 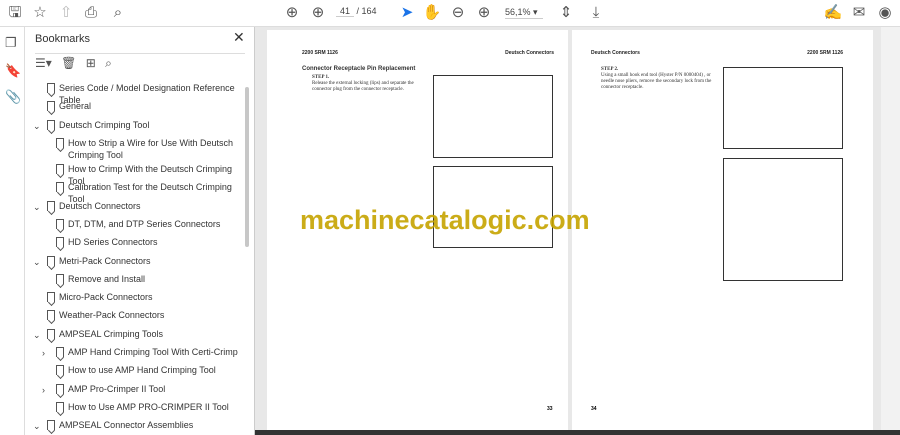 I want to click on bookmark-label: AMP Pro-Crimper II Tool, so click(x=117, y=389).